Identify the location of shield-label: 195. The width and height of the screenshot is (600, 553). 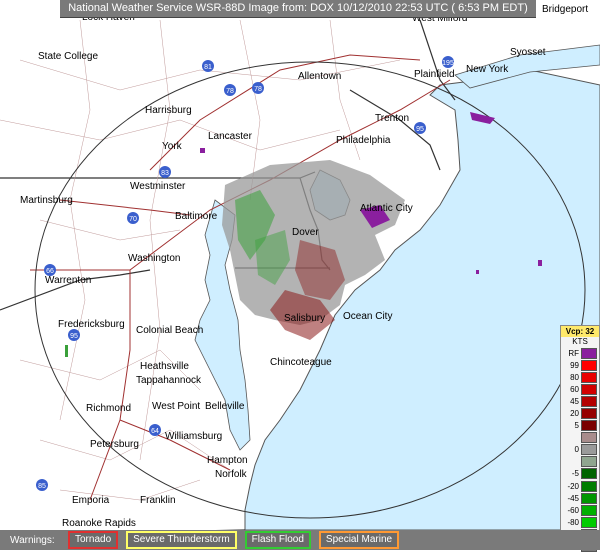
(448, 63).